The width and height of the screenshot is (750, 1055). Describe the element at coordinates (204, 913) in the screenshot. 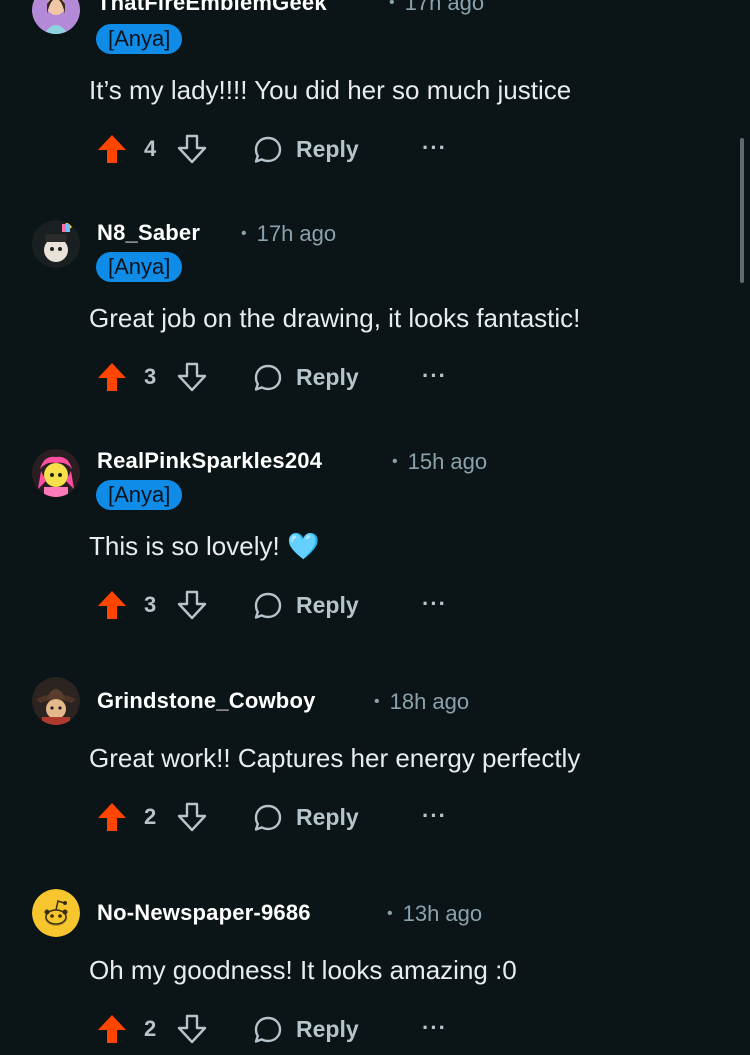

I see `username: No-Newspaper-9686` at that location.